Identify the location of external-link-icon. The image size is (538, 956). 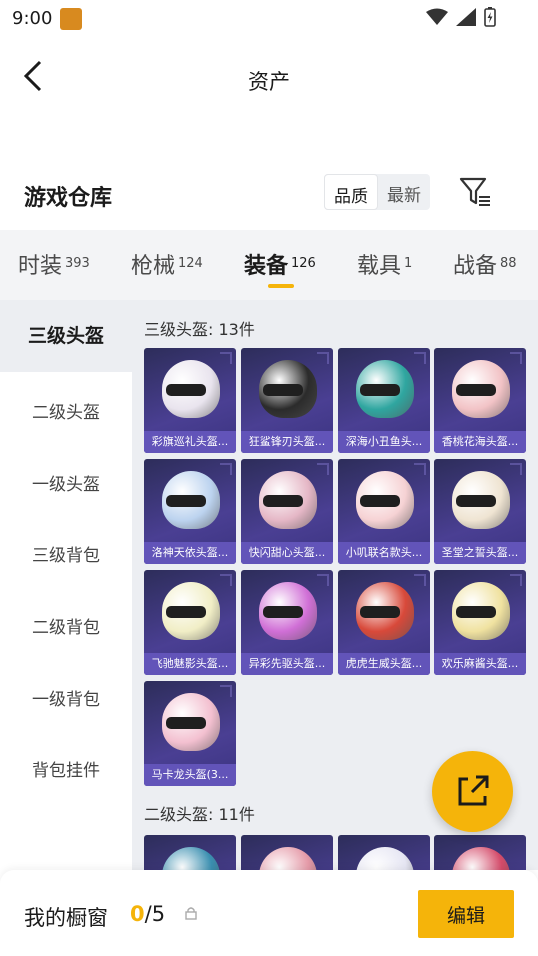
(473, 790).